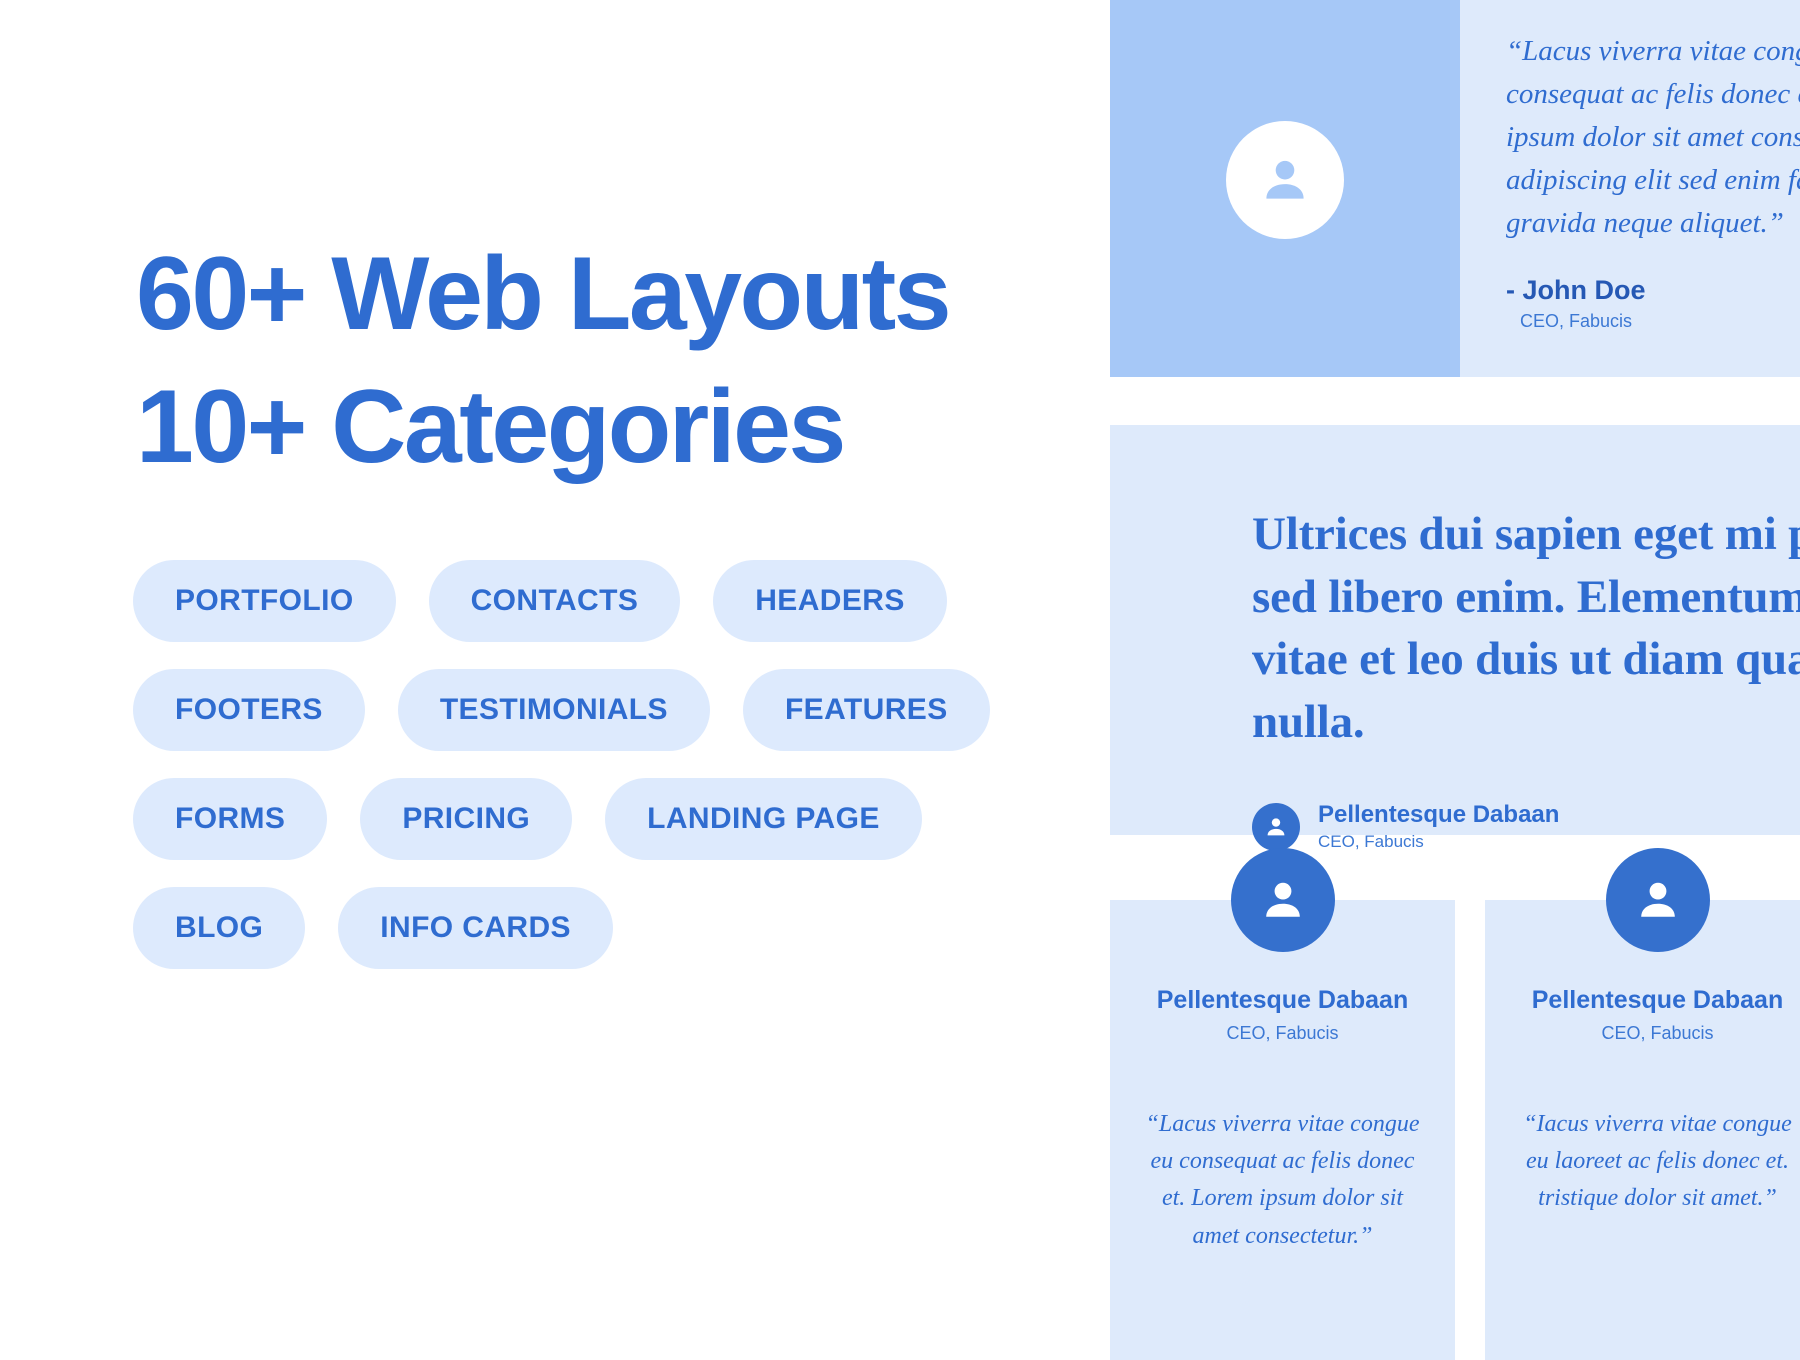  I want to click on testimonial-author-row: Pellentesque Dabaan CEO, Fabucis, so click(1526, 826).